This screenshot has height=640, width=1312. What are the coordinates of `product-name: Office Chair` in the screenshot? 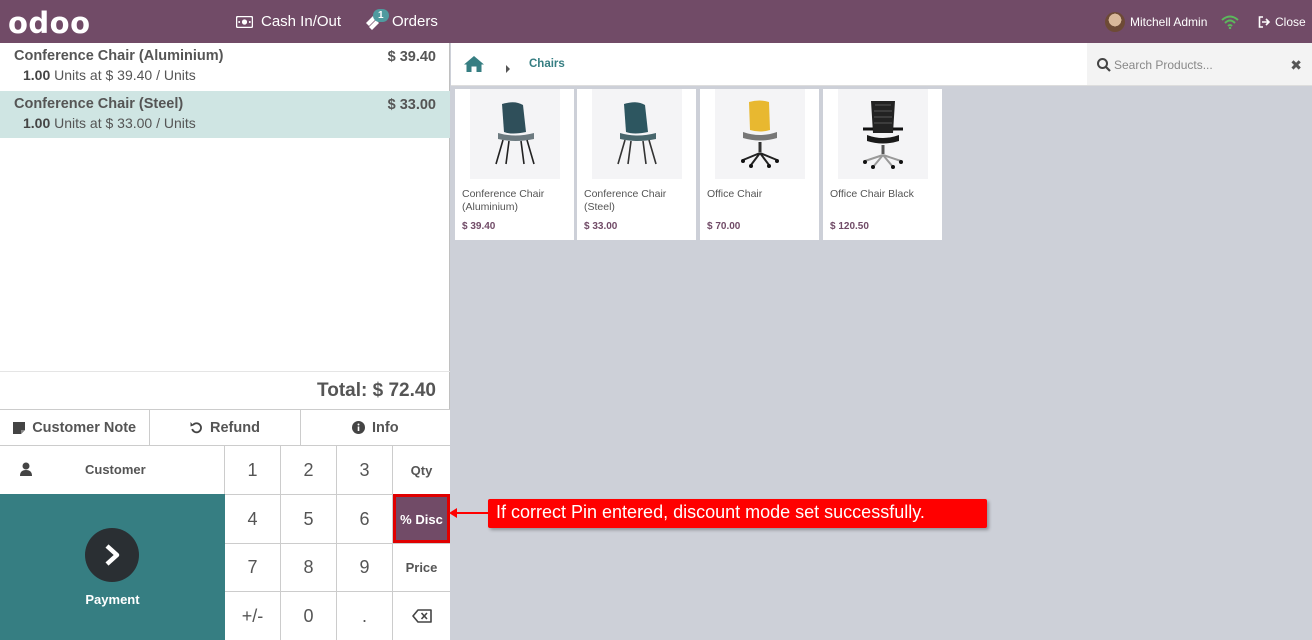 It's located at (735, 194).